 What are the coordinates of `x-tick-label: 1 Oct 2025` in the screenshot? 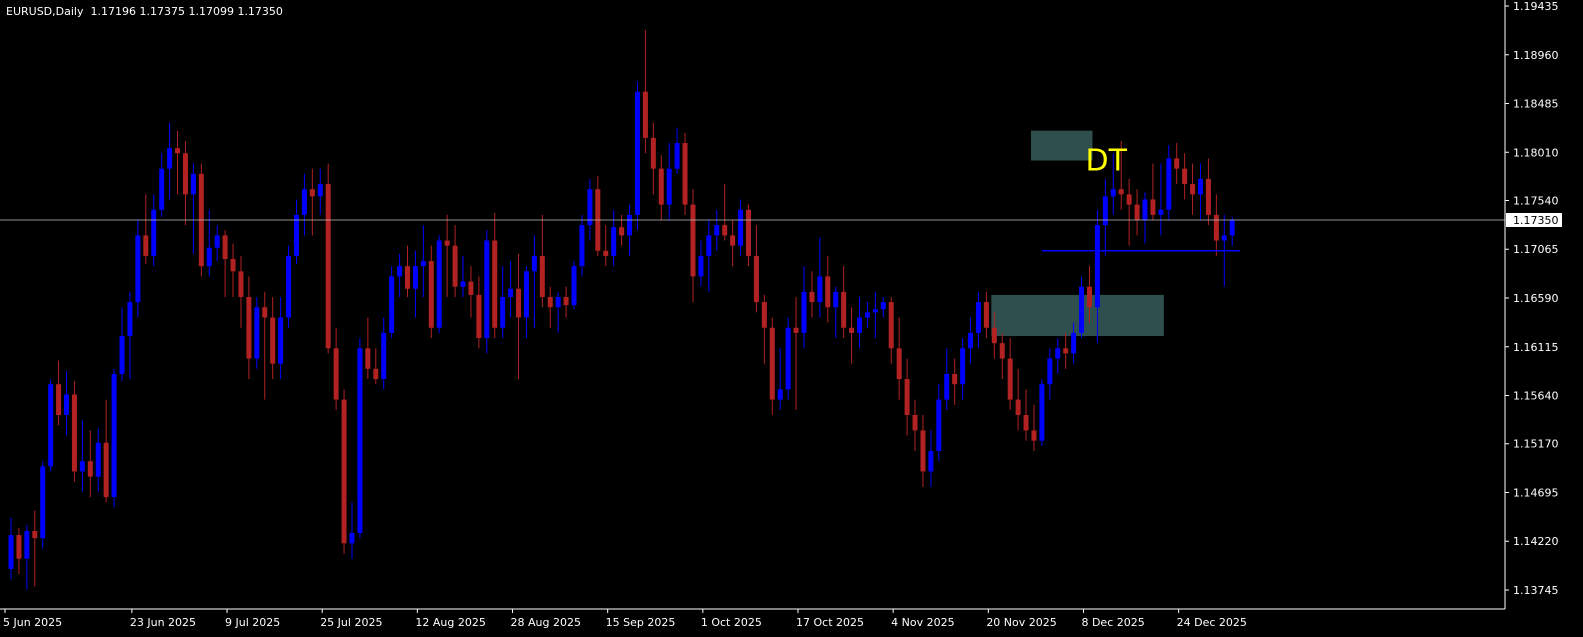 It's located at (731, 622).